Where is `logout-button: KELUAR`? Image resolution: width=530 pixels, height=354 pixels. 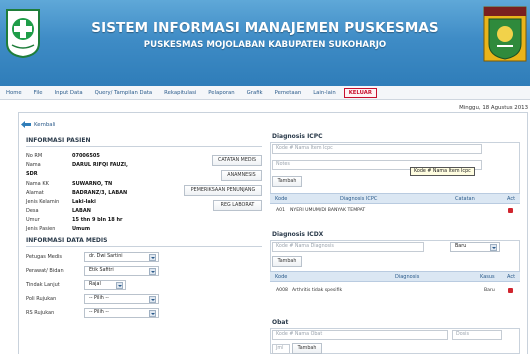
logout-button: KELUAR is located at coordinates (360, 92).